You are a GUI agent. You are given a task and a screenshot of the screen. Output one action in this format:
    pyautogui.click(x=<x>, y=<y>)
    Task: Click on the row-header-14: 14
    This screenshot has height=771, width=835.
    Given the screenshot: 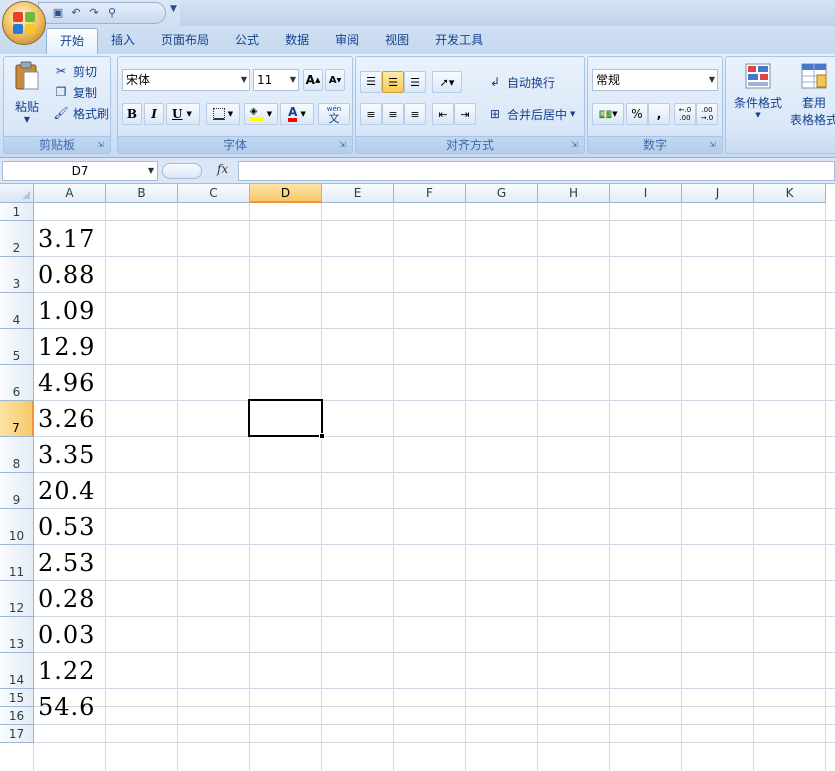 What is the action you would take?
    pyautogui.click(x=17, y=671)
    